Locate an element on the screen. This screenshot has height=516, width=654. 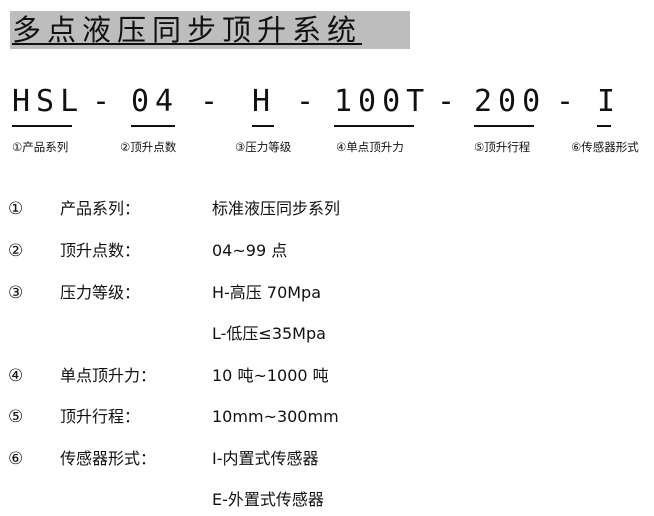
spec-label: 压力等级： is located at coordinates (100, 292).